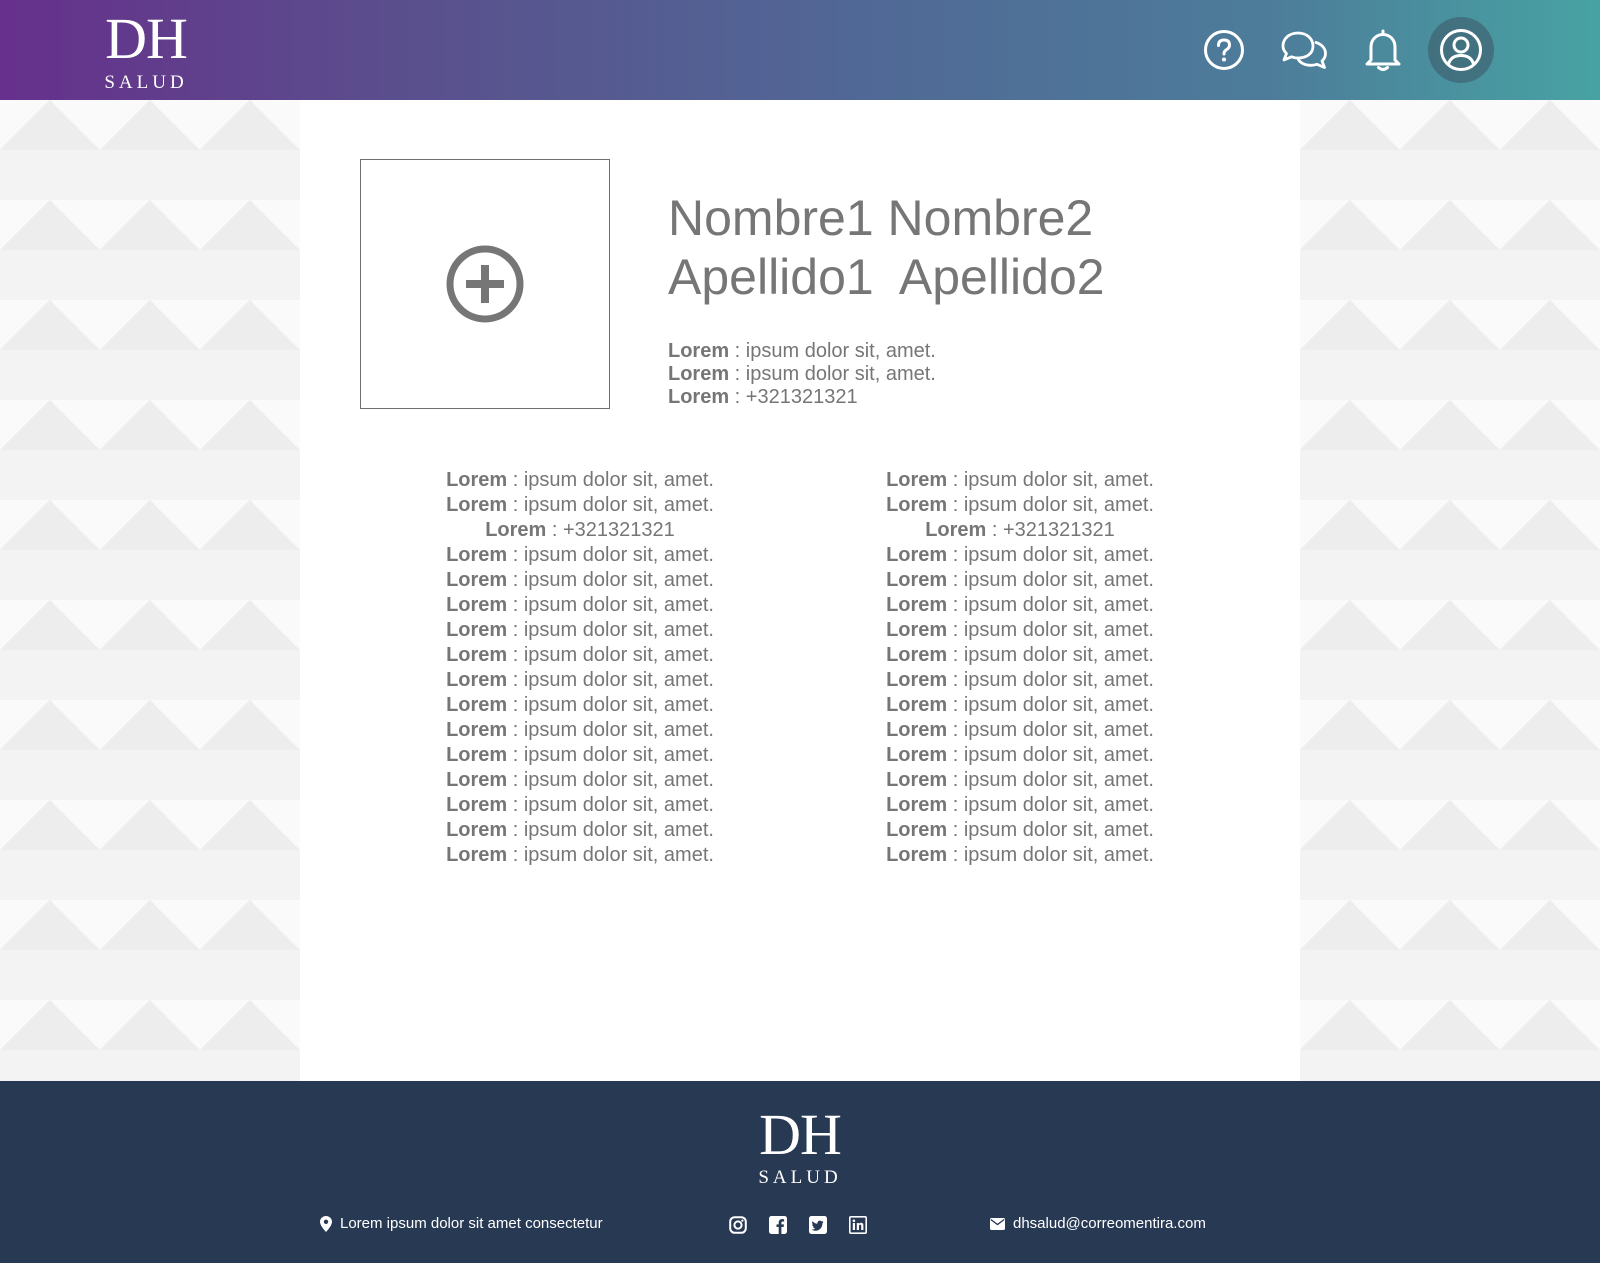  Describe the element at coordinates (771, 277) in the screenshot. I see `first-surname: Apellido1` at that location.